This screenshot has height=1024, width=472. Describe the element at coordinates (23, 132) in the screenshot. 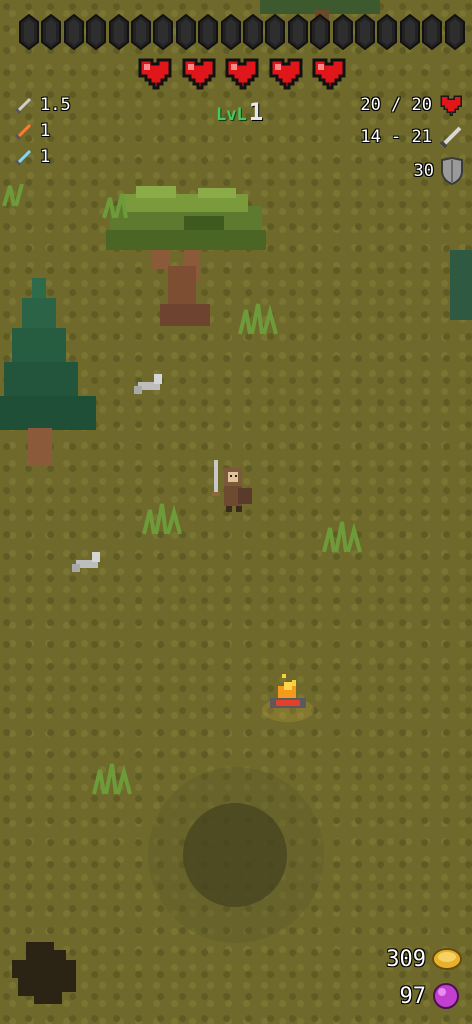

I see `fire-sword-icon` at that location.